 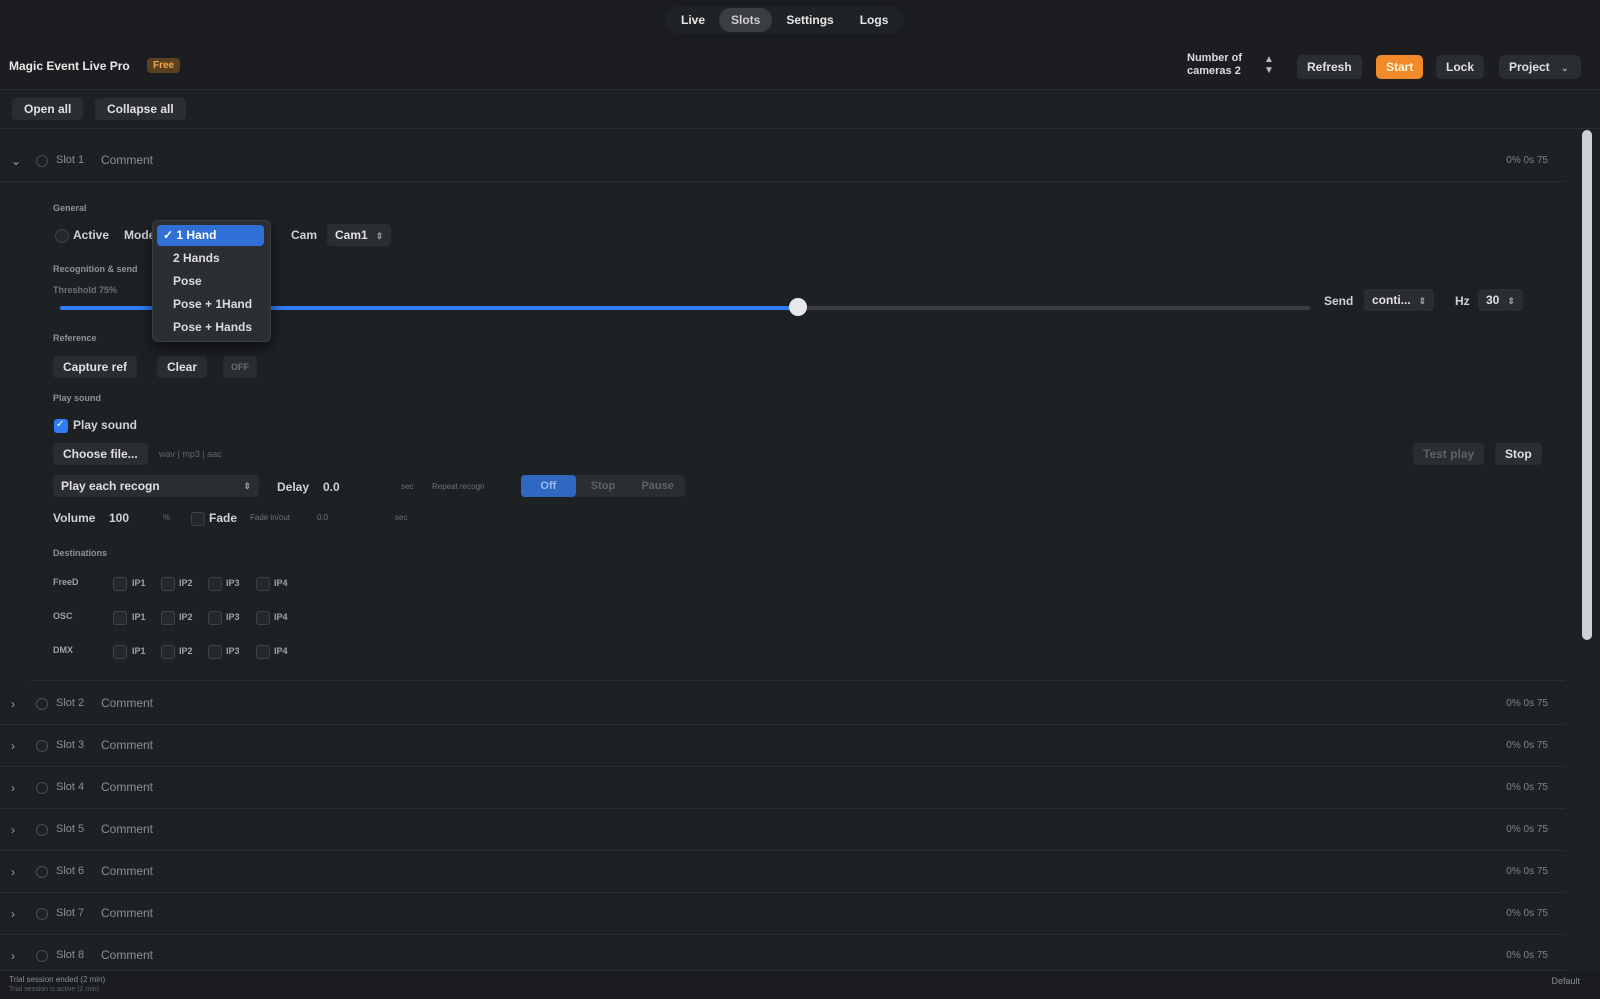 I want to click on fade-checkbox, so click(x=198, y=519).